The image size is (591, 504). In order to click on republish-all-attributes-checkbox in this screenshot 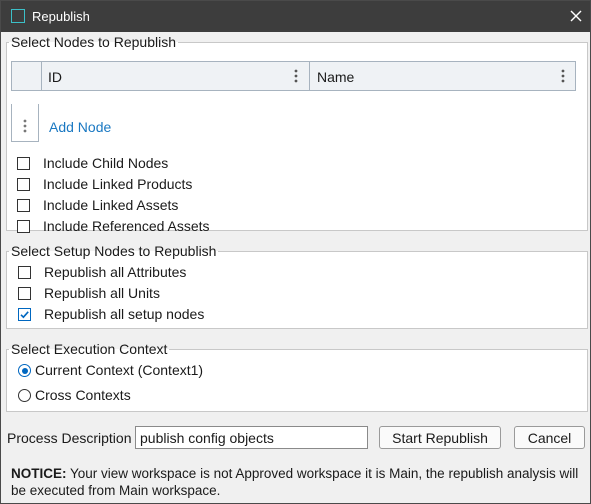, I will do `click(24, 272)`.